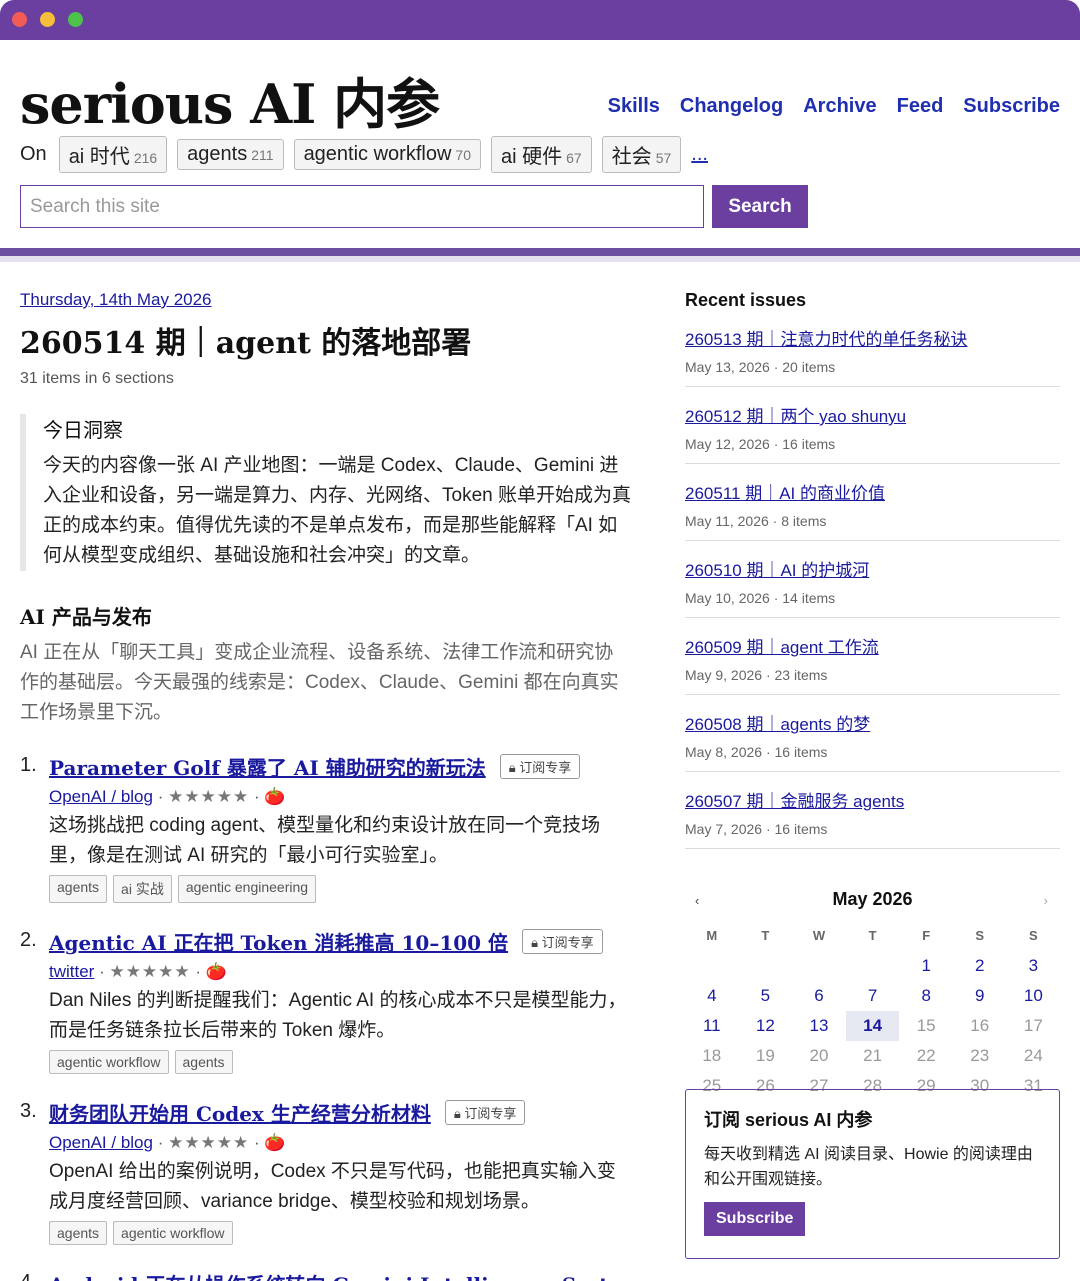 This screenshot has height=1281, width=1080. I want to click on calendar-day: 19, so click(765, 1055).